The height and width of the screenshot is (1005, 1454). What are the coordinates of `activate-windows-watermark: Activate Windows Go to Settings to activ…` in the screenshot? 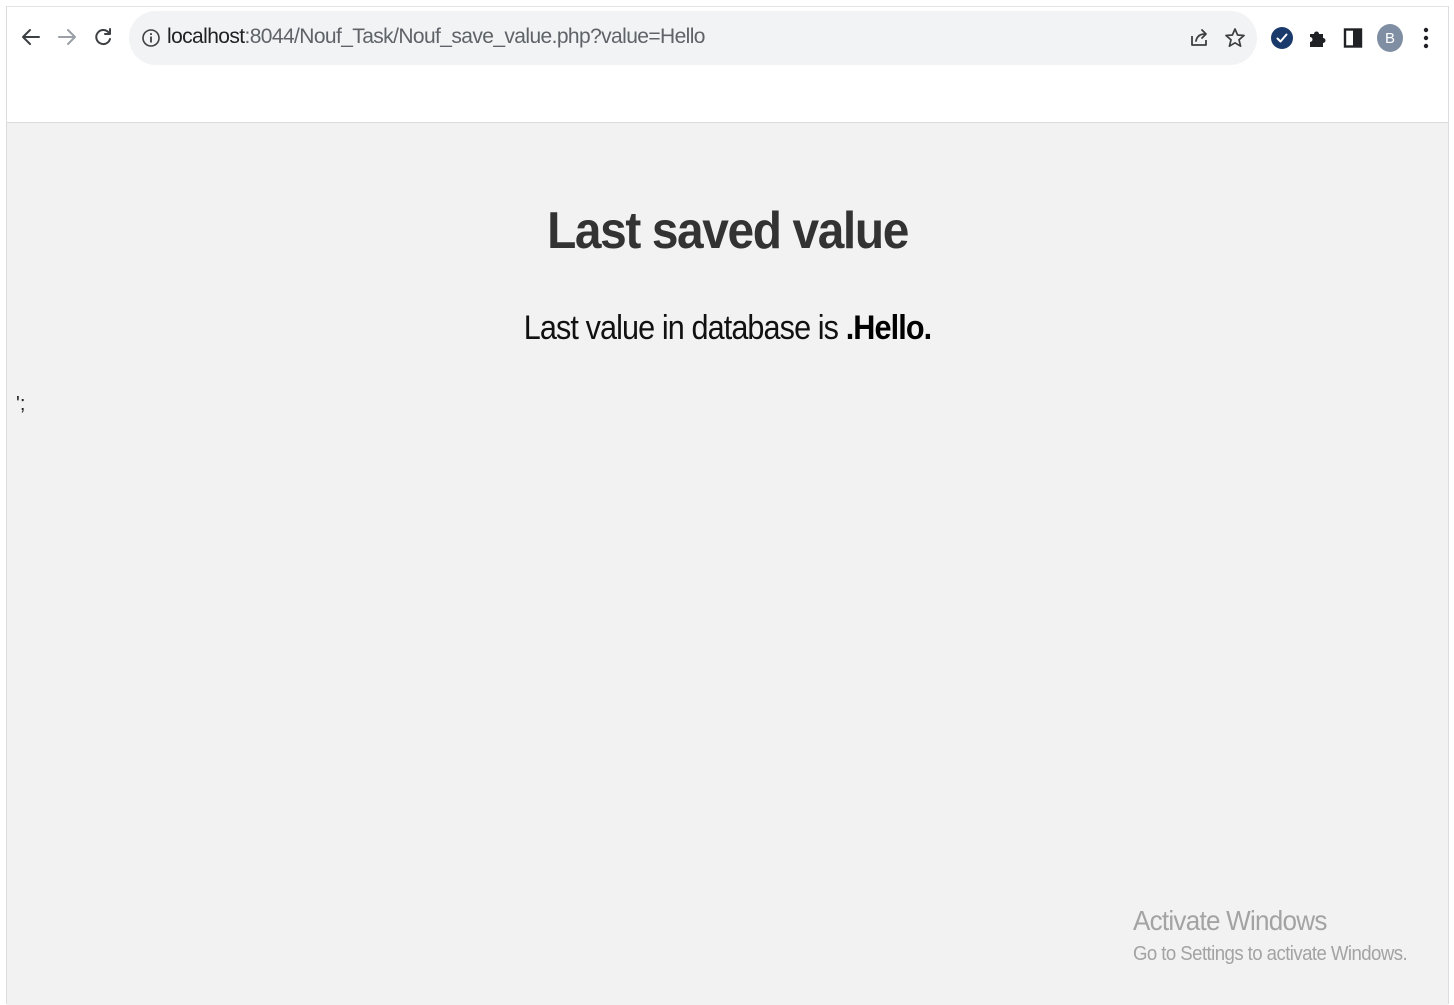 It's located at (1280, 935).